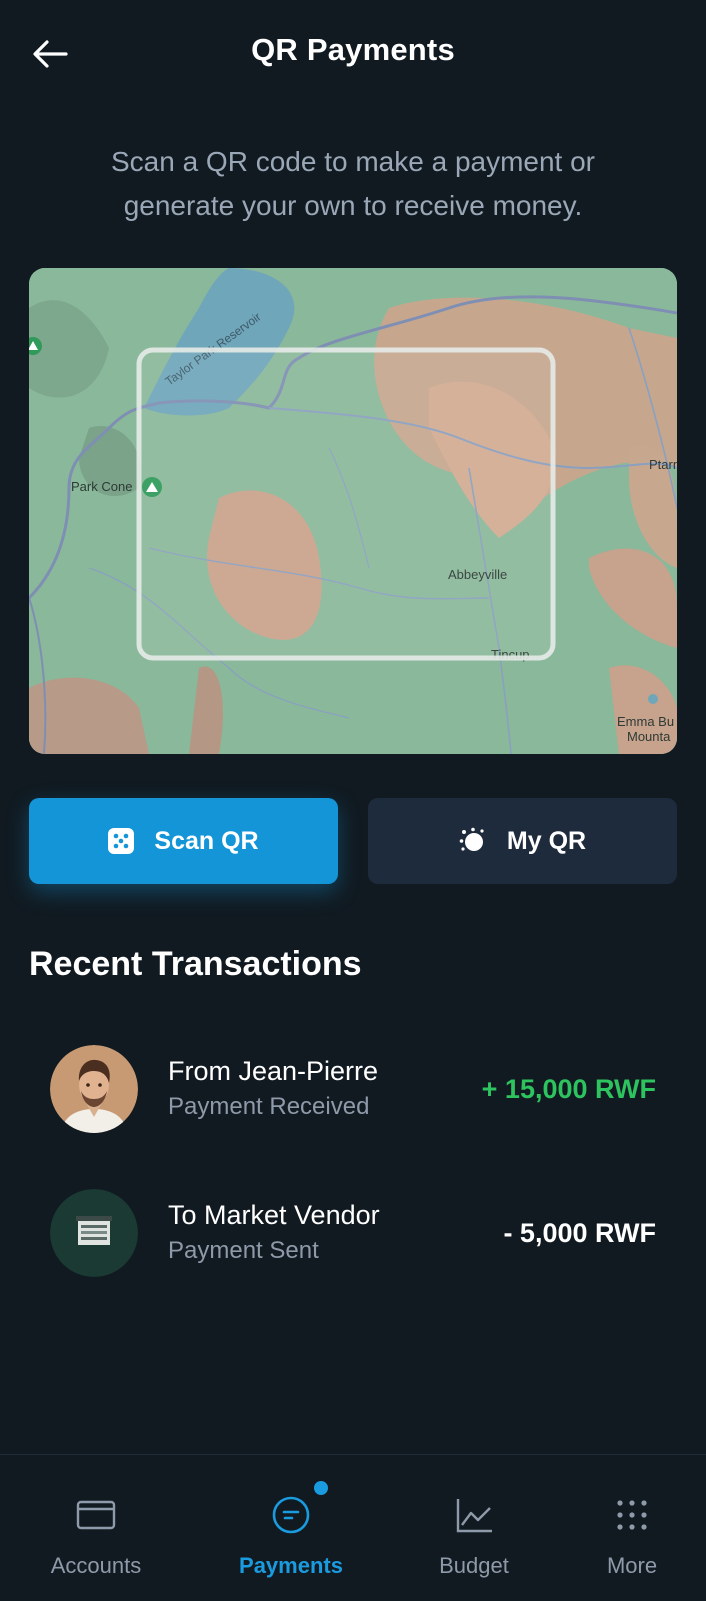  Describe the element at coordinates (568, 1088) in the screenshot. I see `transaction-amount: + 15,000 RWF` at that location.